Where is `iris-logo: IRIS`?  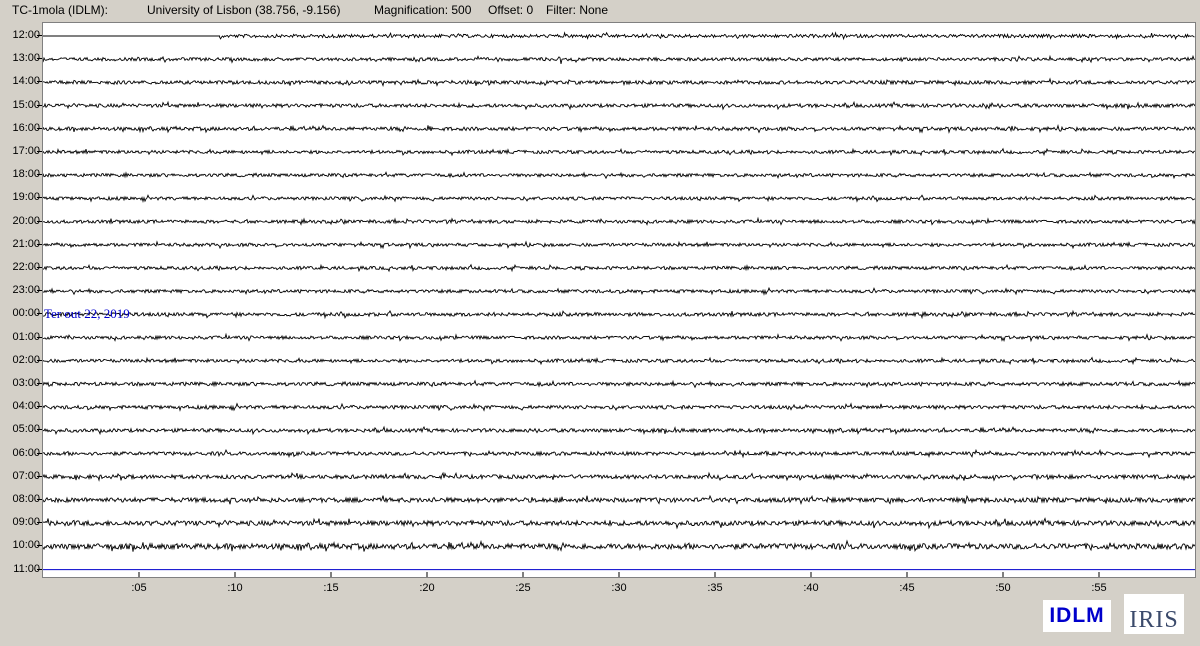
iris-logo: IRIS is located at coordinates (1154, 614).